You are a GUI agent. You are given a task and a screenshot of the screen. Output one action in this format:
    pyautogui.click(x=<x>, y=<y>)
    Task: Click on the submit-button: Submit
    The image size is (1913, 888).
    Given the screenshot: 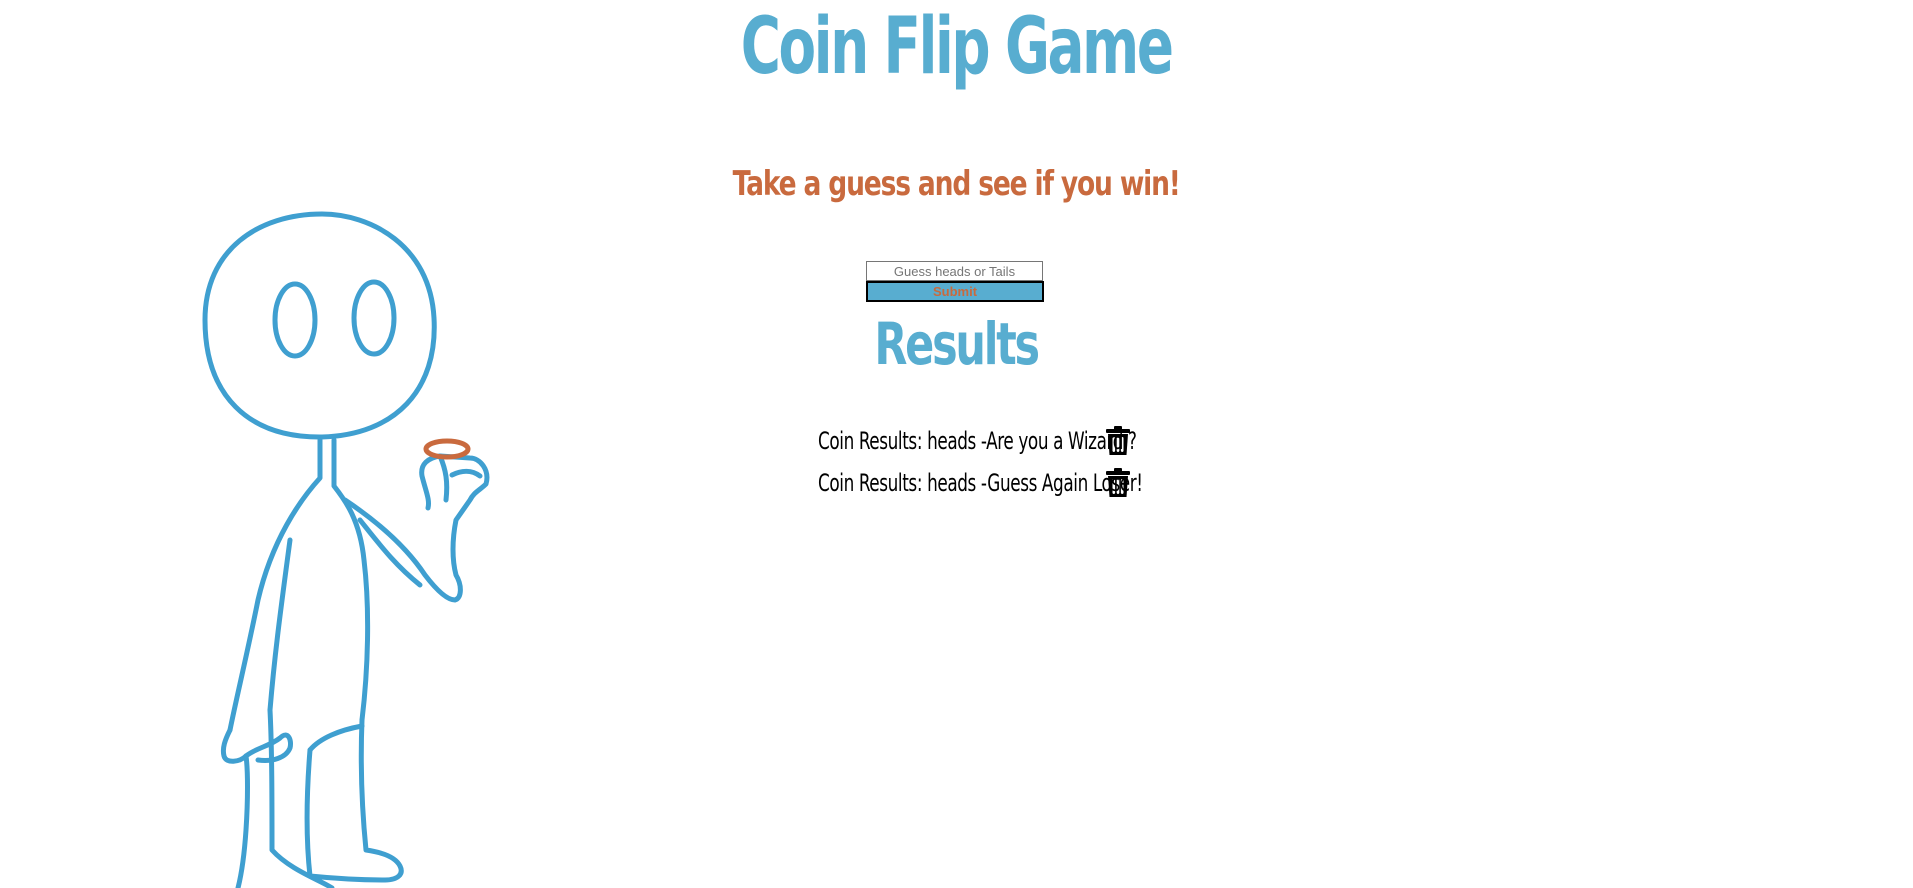 What is the action you would take?
    pyautogui.click(x=955, y=291)
    